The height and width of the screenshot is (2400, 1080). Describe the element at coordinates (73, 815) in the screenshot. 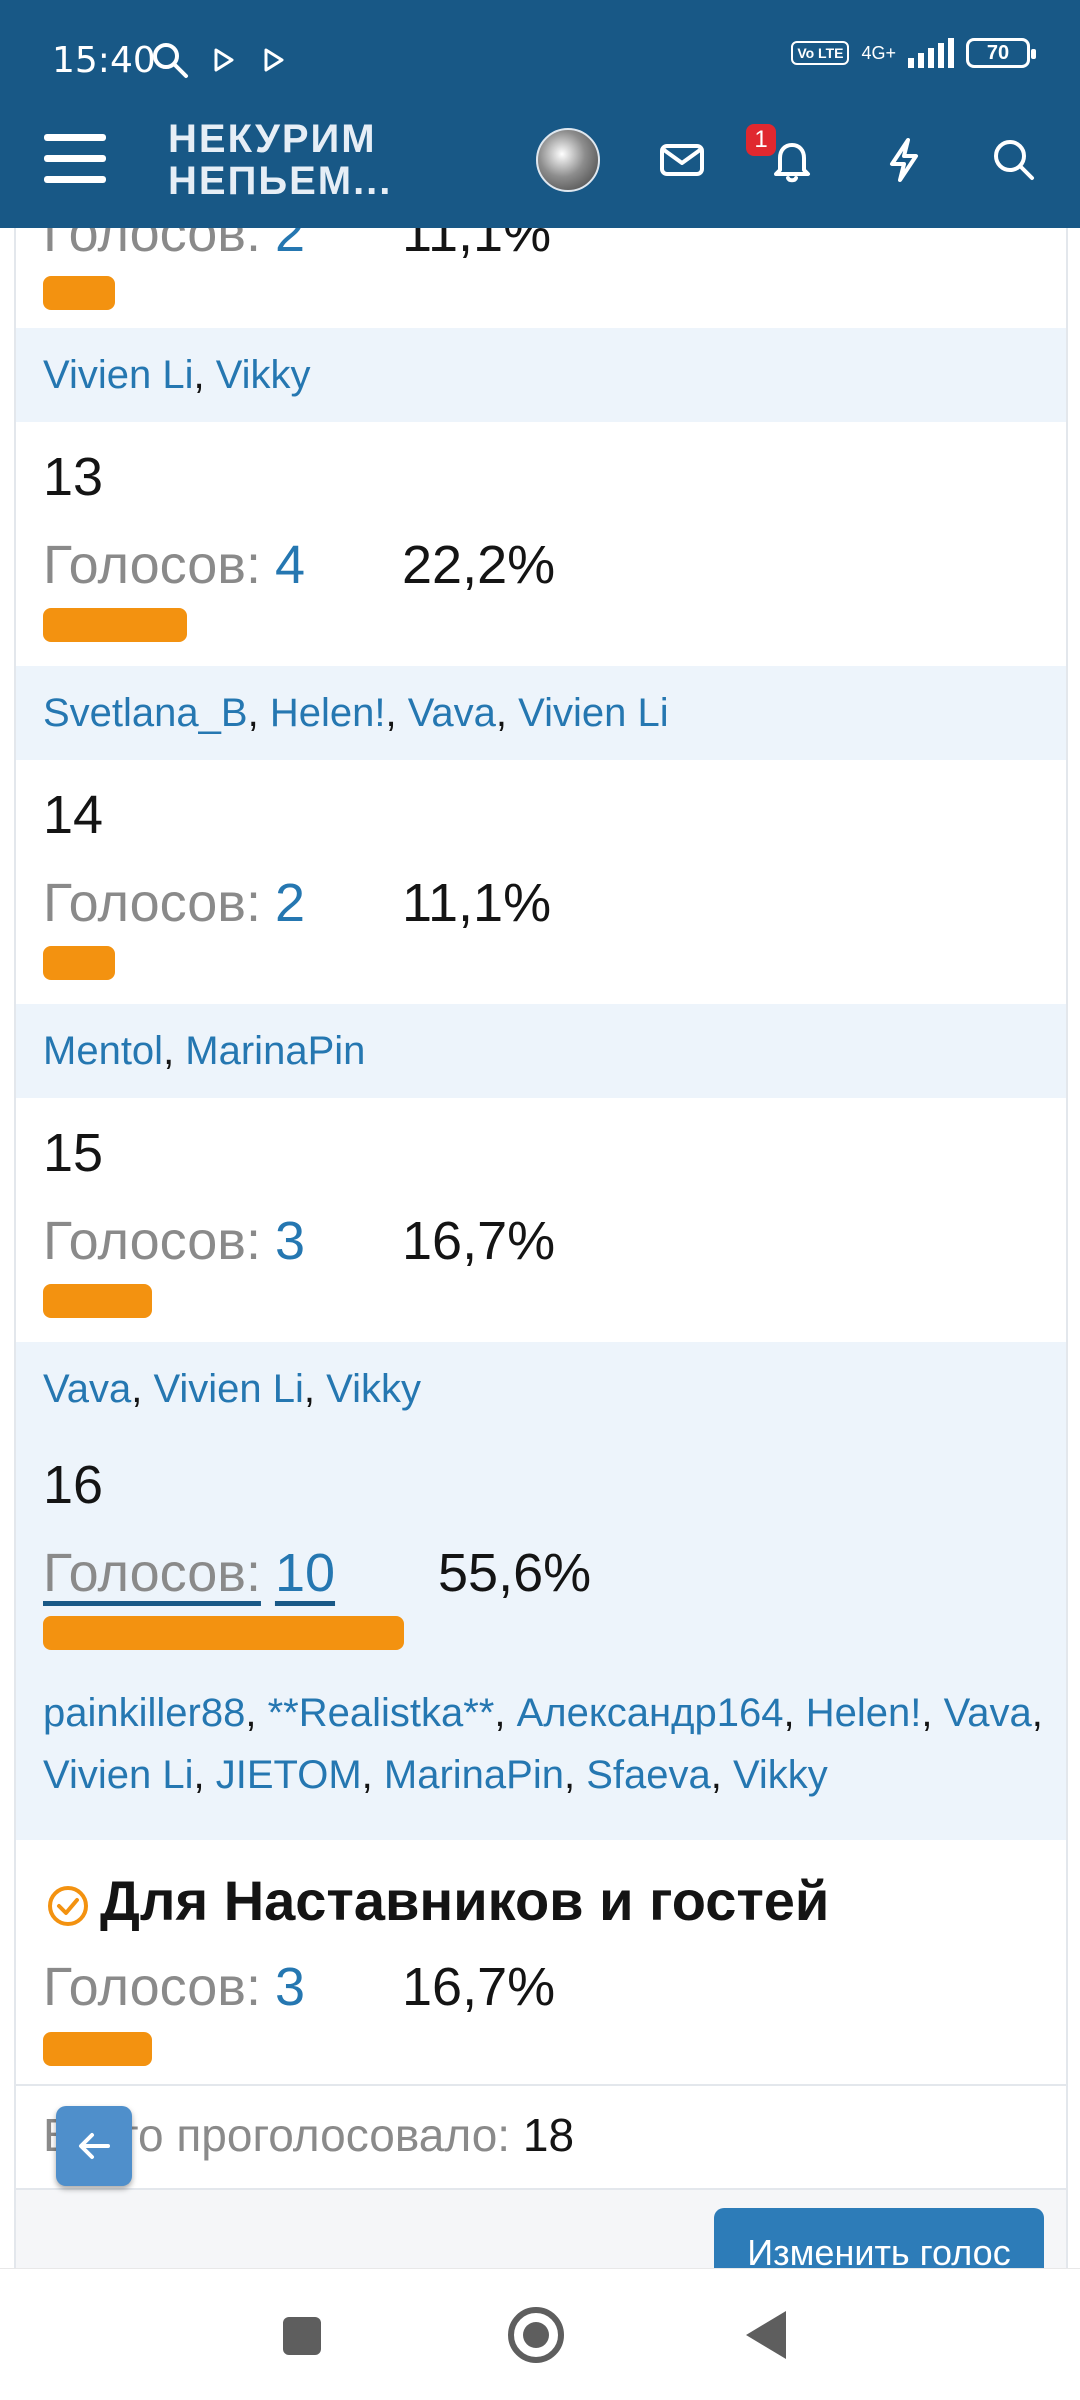

I see `option-title: 14` at that location.